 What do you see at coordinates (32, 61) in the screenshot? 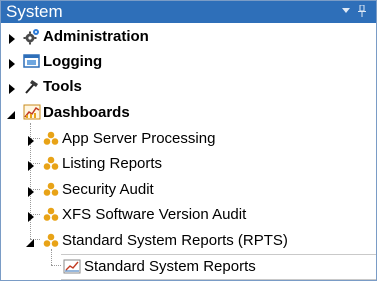
I see `log-viewer-icon` at bounding box center [32, 61].